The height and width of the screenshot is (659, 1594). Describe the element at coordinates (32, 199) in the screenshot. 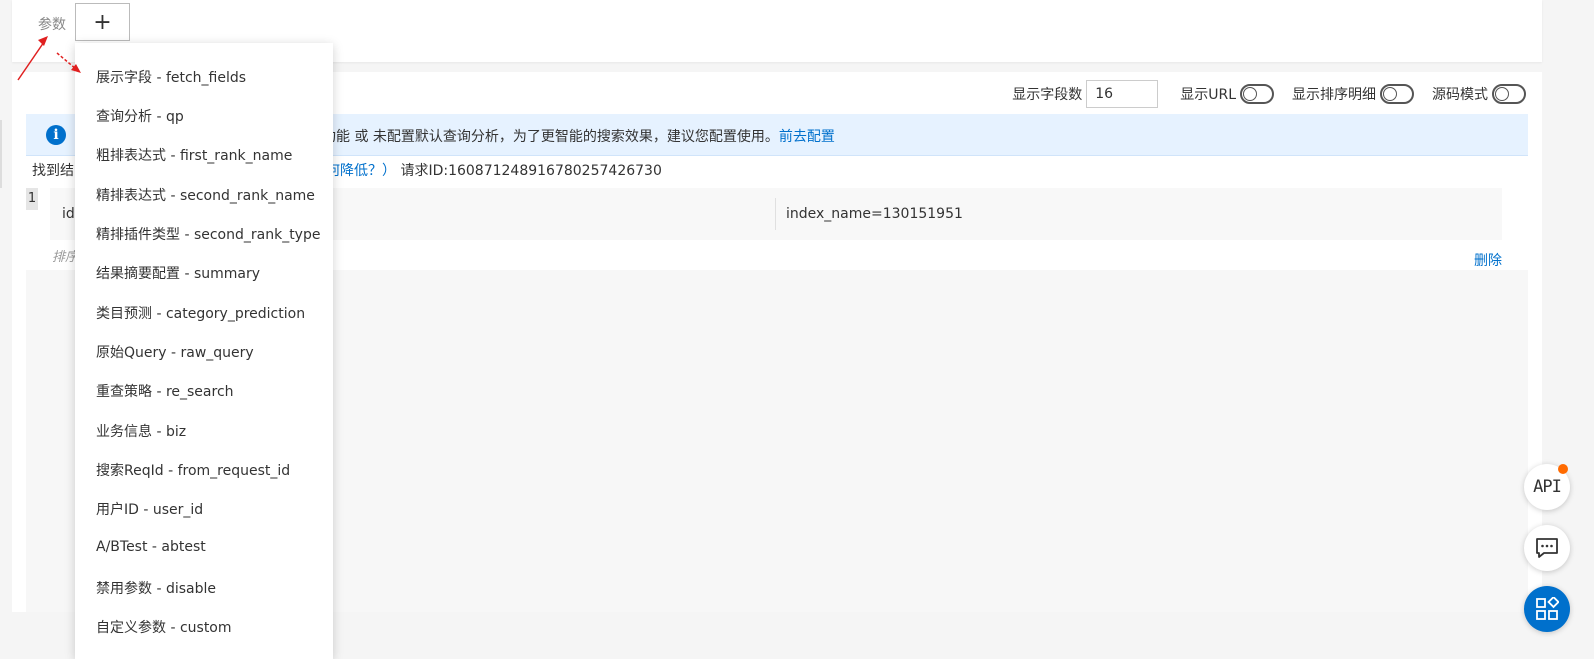

I see `row-index: 1` at that location.